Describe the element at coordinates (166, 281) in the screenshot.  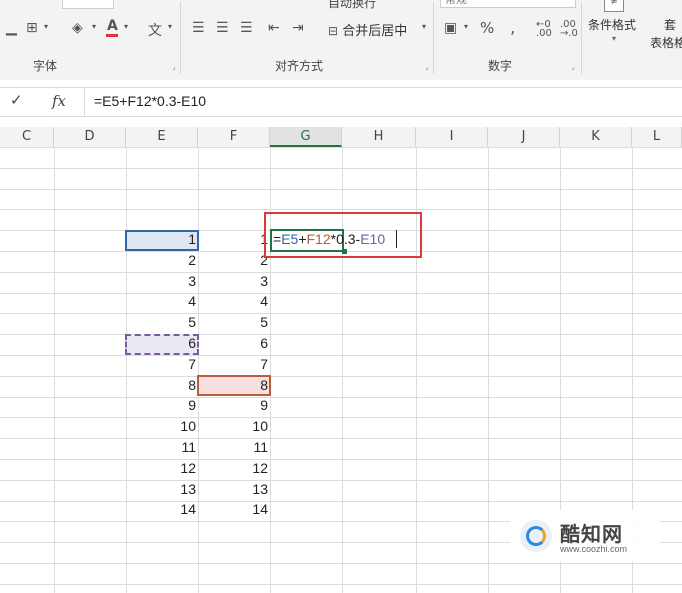
I see `cell-e-7: 3` at that location.